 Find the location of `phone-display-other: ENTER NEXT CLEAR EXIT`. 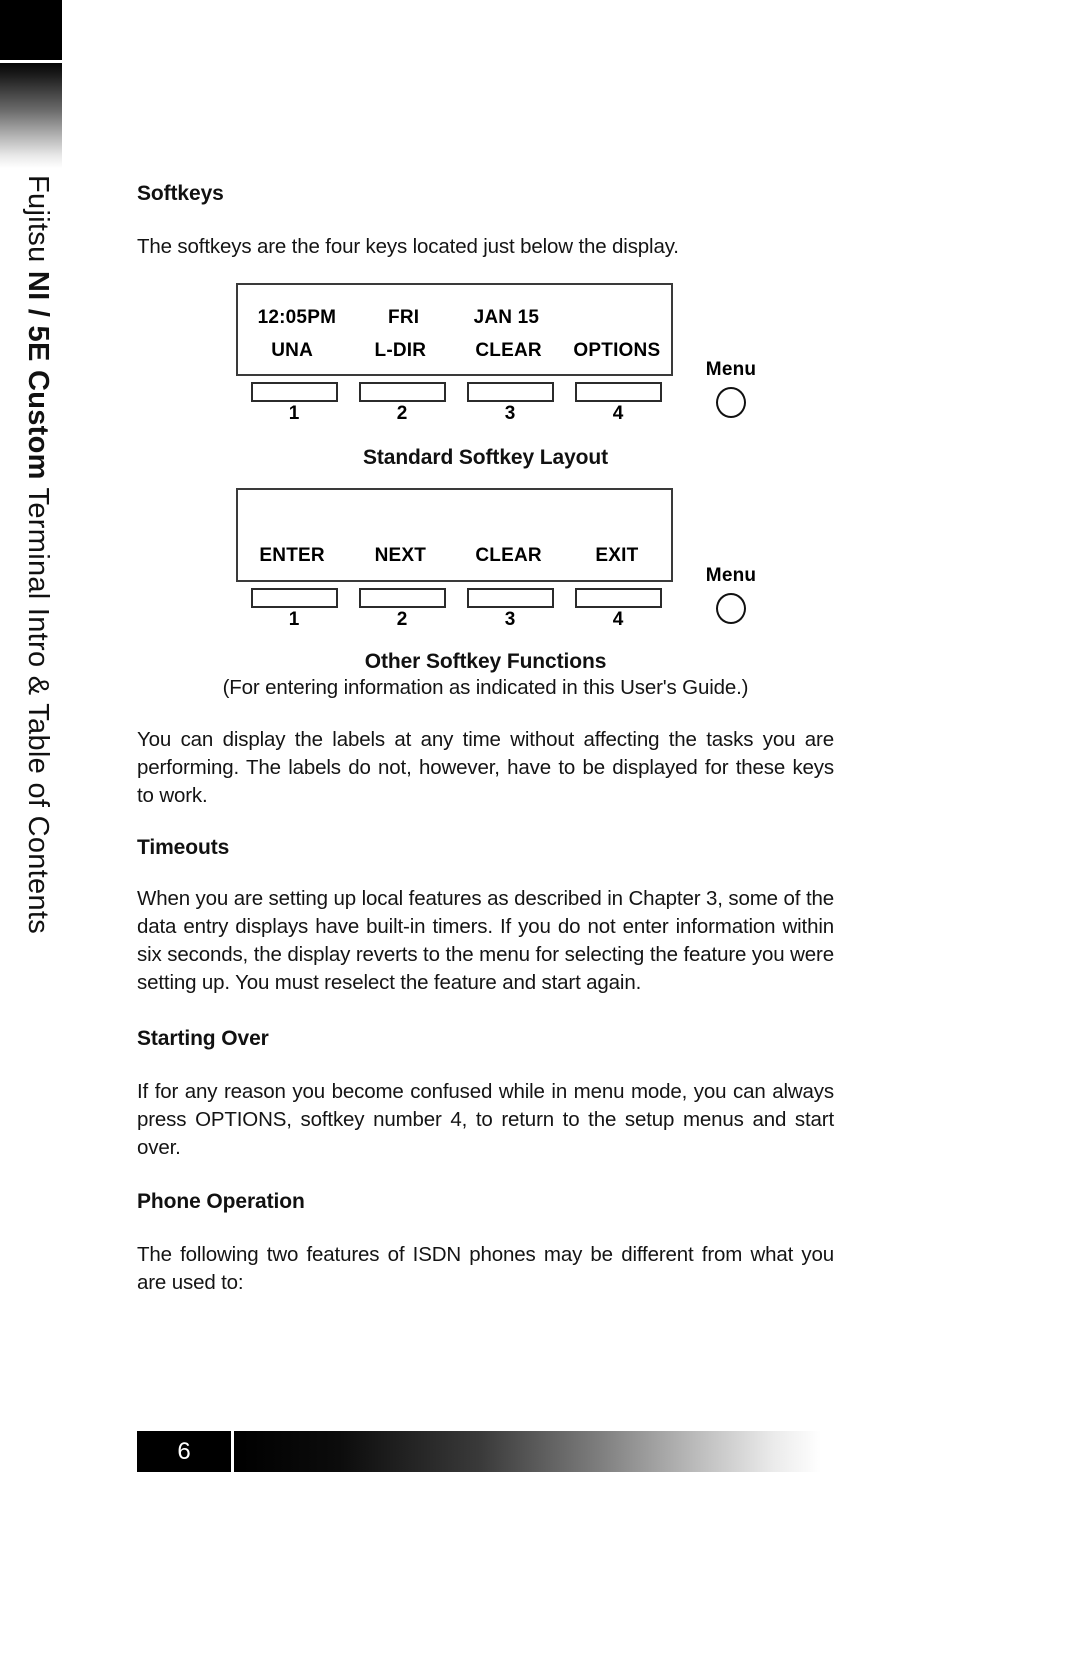

phone-display-other: ENTER NEXT CLEAR EXIT is located at coordinates (454, 535).